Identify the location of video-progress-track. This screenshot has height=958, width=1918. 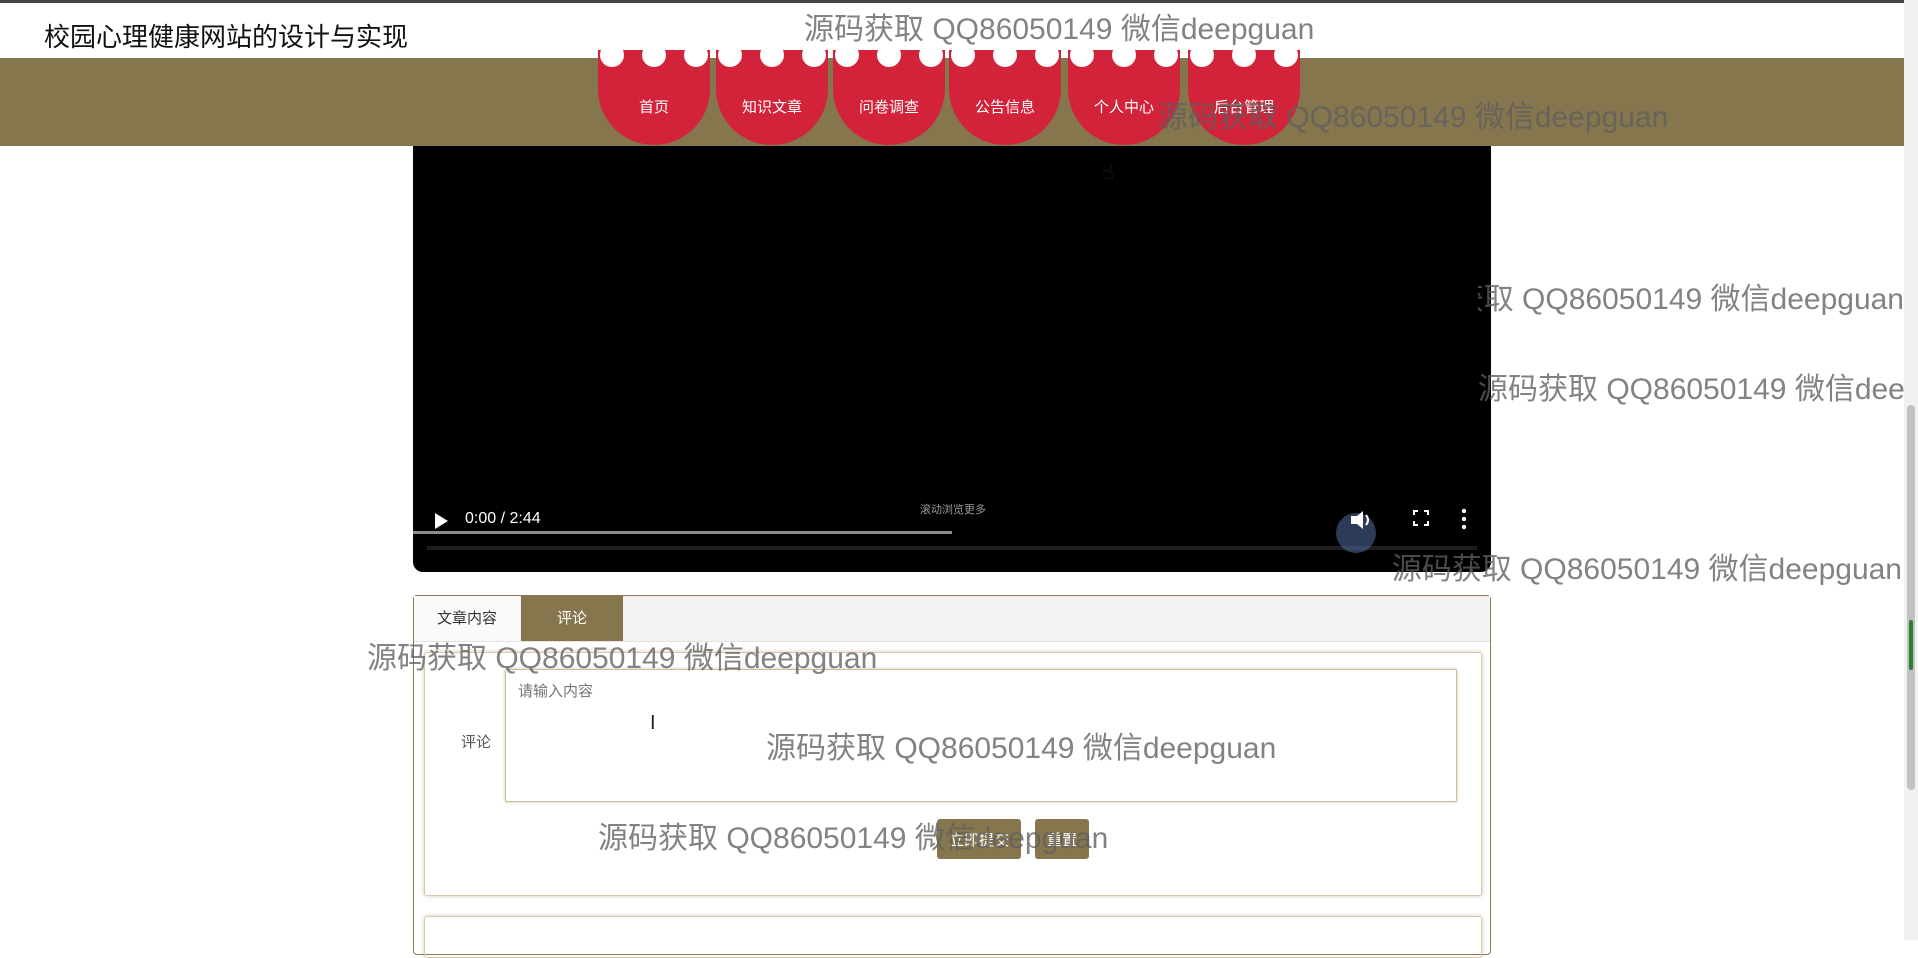
(952, 548).